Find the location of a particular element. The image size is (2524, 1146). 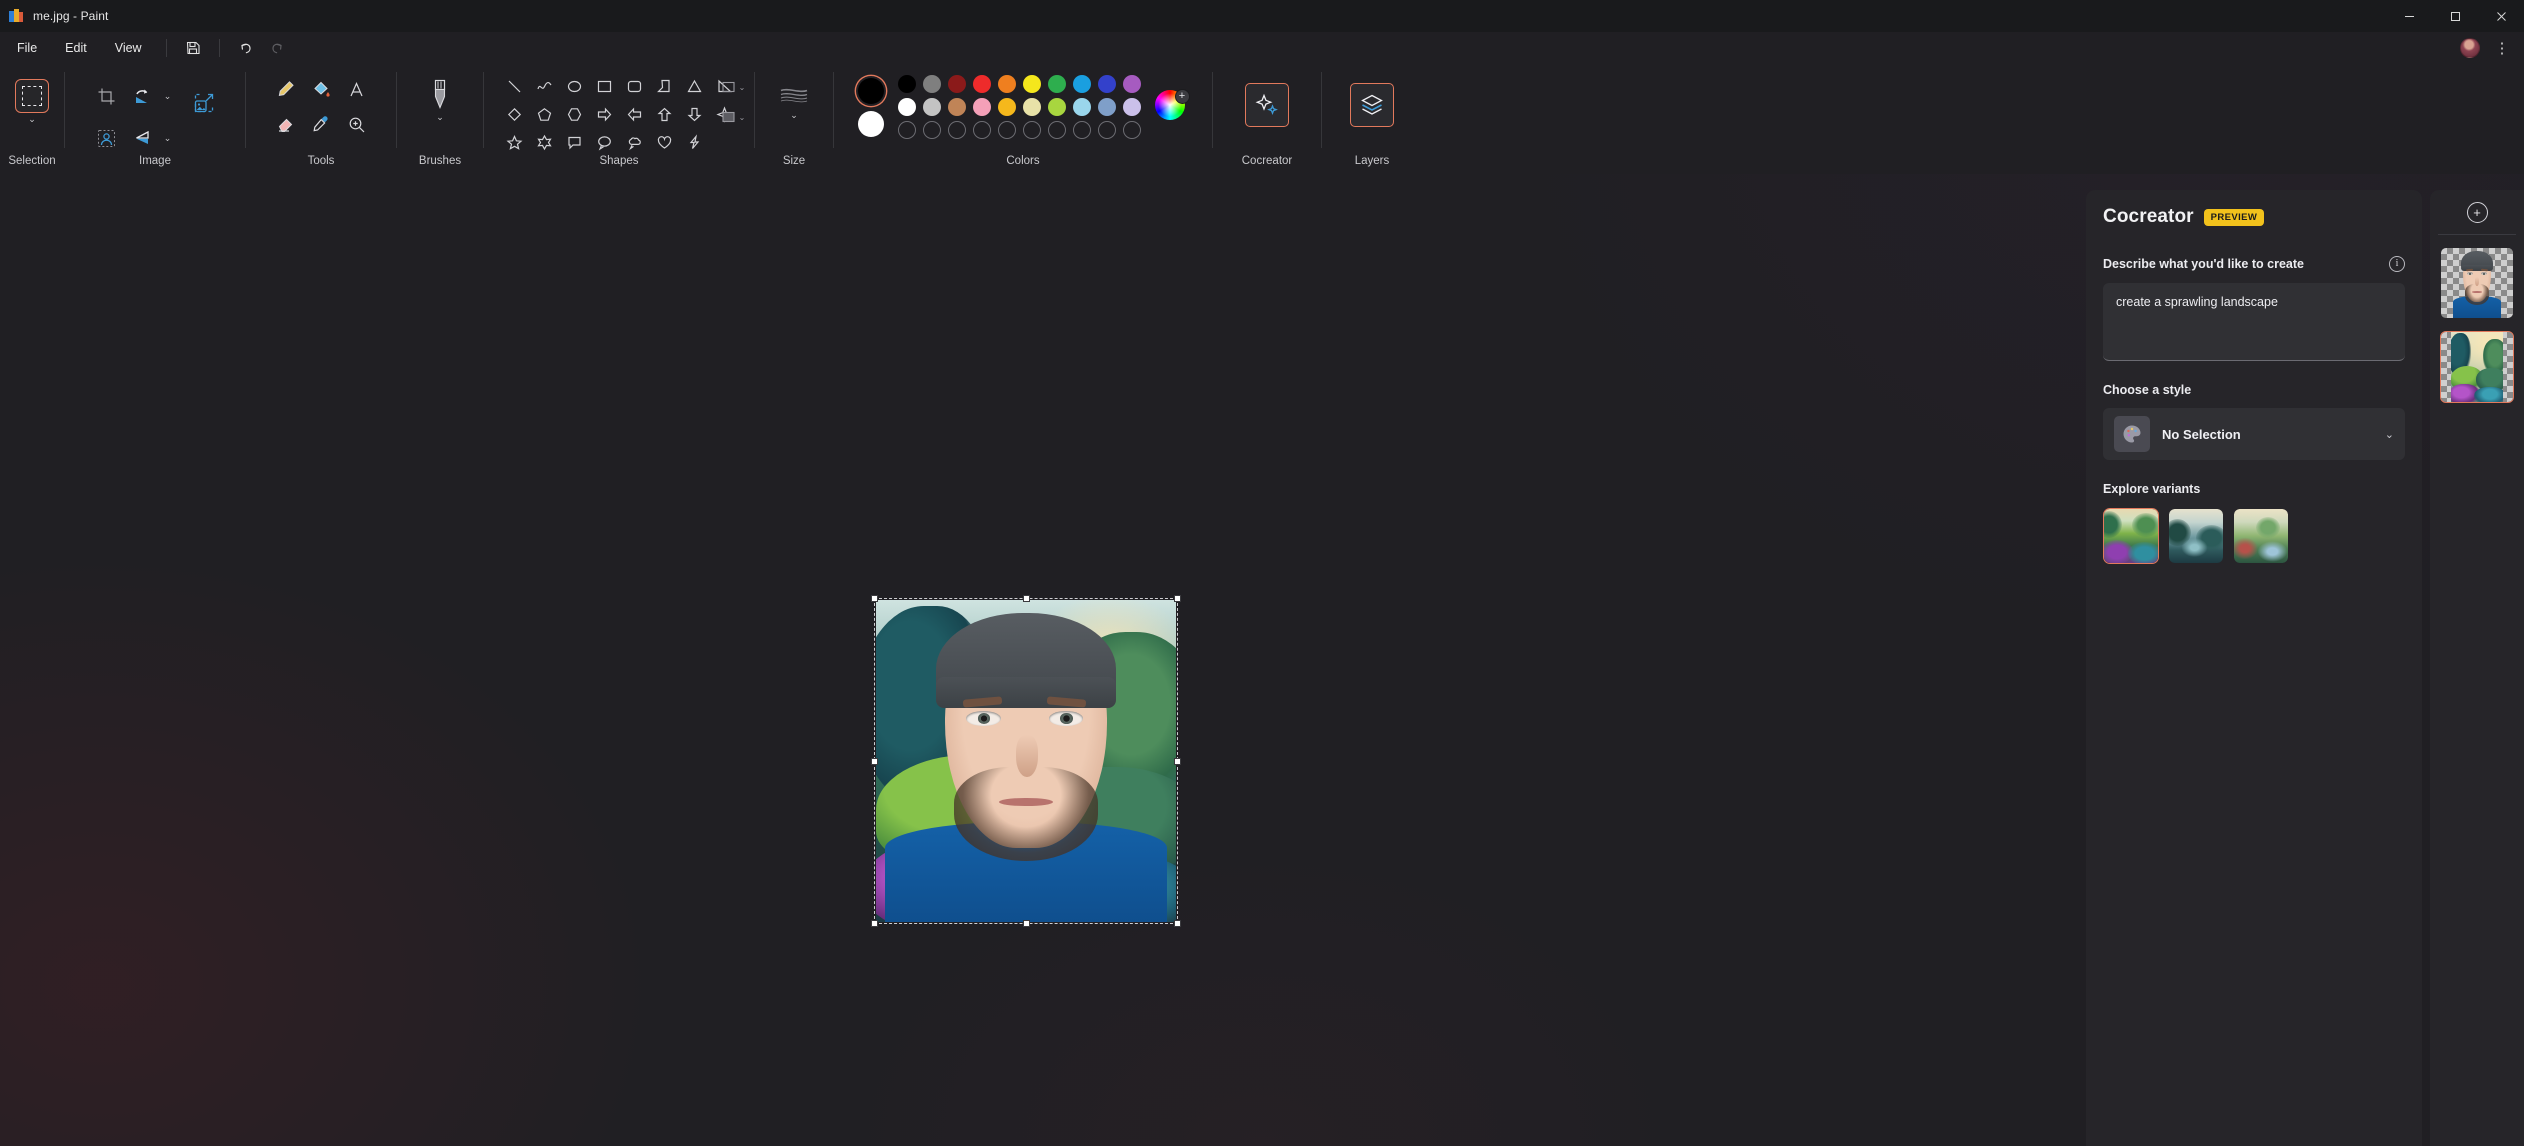

brush-size-icon is located at coordinates (794, 96).